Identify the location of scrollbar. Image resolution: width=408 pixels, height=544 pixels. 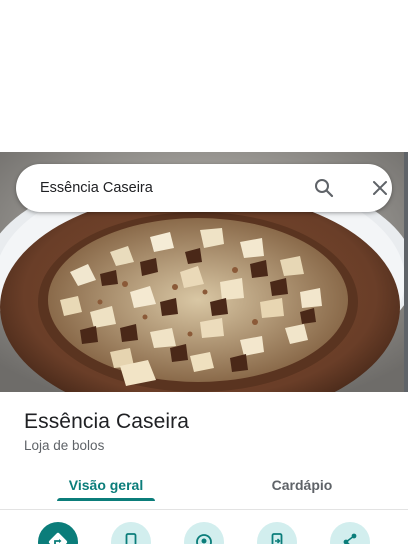
(406, 272).